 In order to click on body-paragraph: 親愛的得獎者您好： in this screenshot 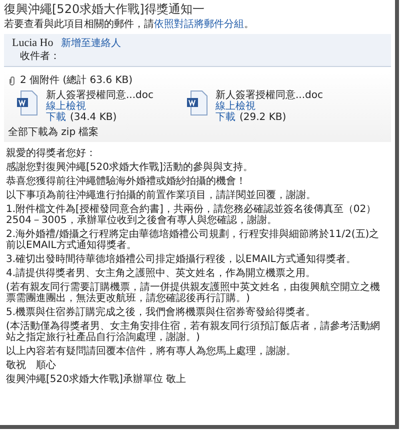, I will do `click(51, 153)`.